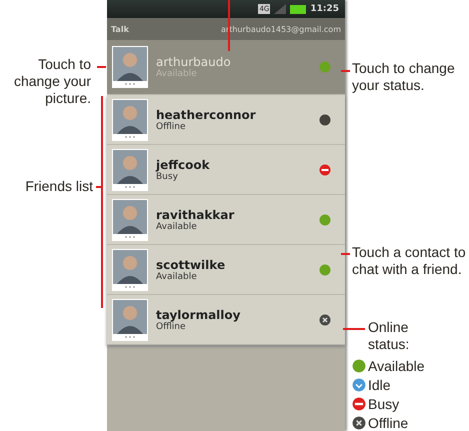 The image size is (469, 431). I want to click on status-text: Busy, so click(167, 177).